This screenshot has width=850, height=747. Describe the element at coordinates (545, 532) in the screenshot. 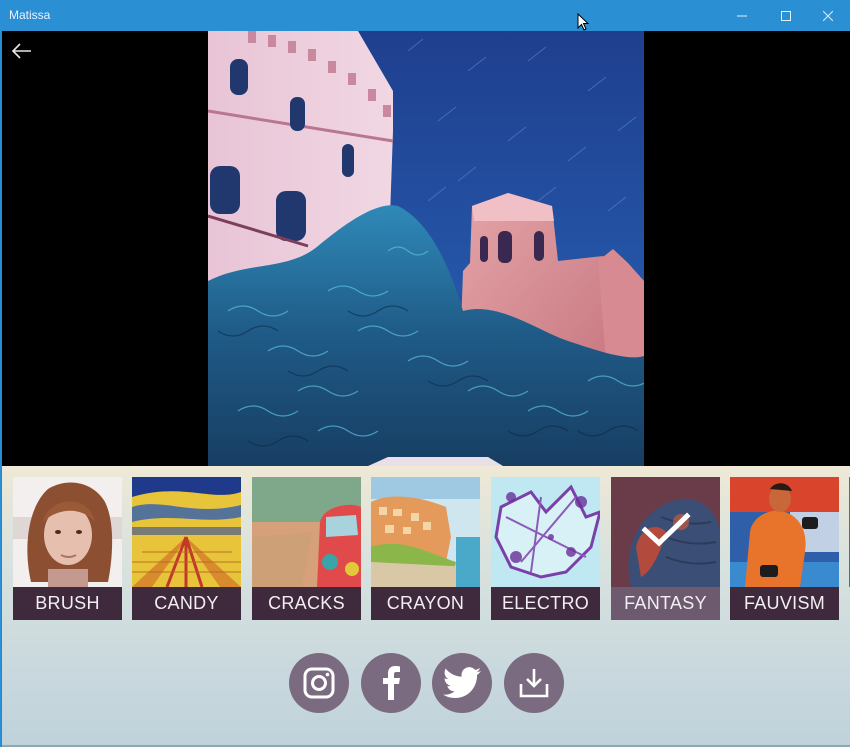

I see `electro-thumbnail` at that location.